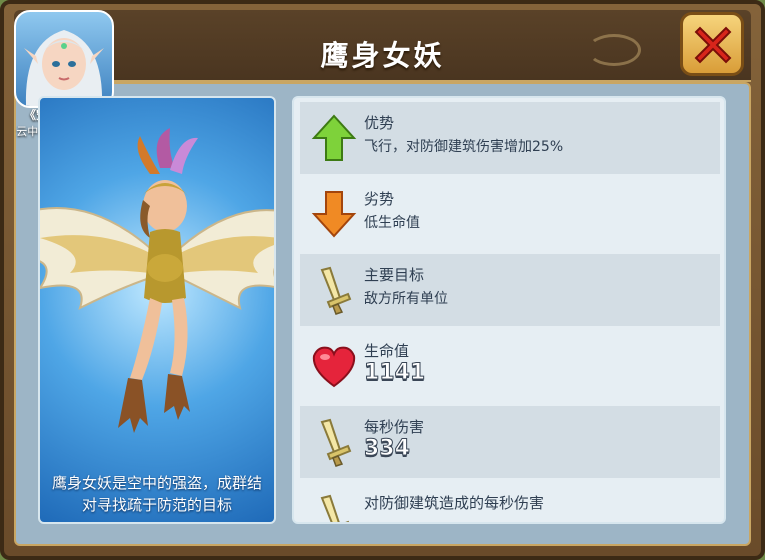 The image size is (765, 560). What do you see at coordinates (394, 373) in the screenshot?
I see `stat-number: 1141` at bounding box center [394, 373].